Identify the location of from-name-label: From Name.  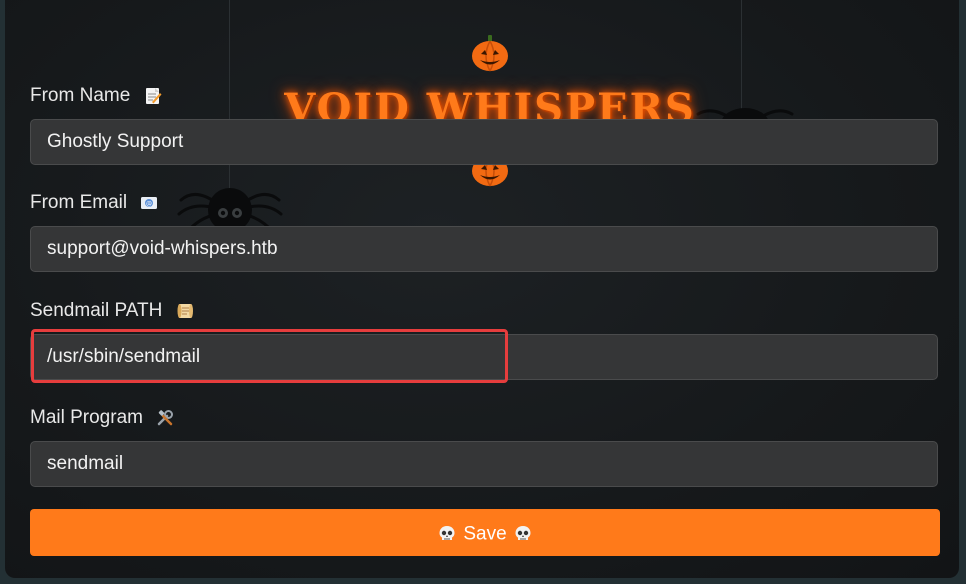
(96, 96).